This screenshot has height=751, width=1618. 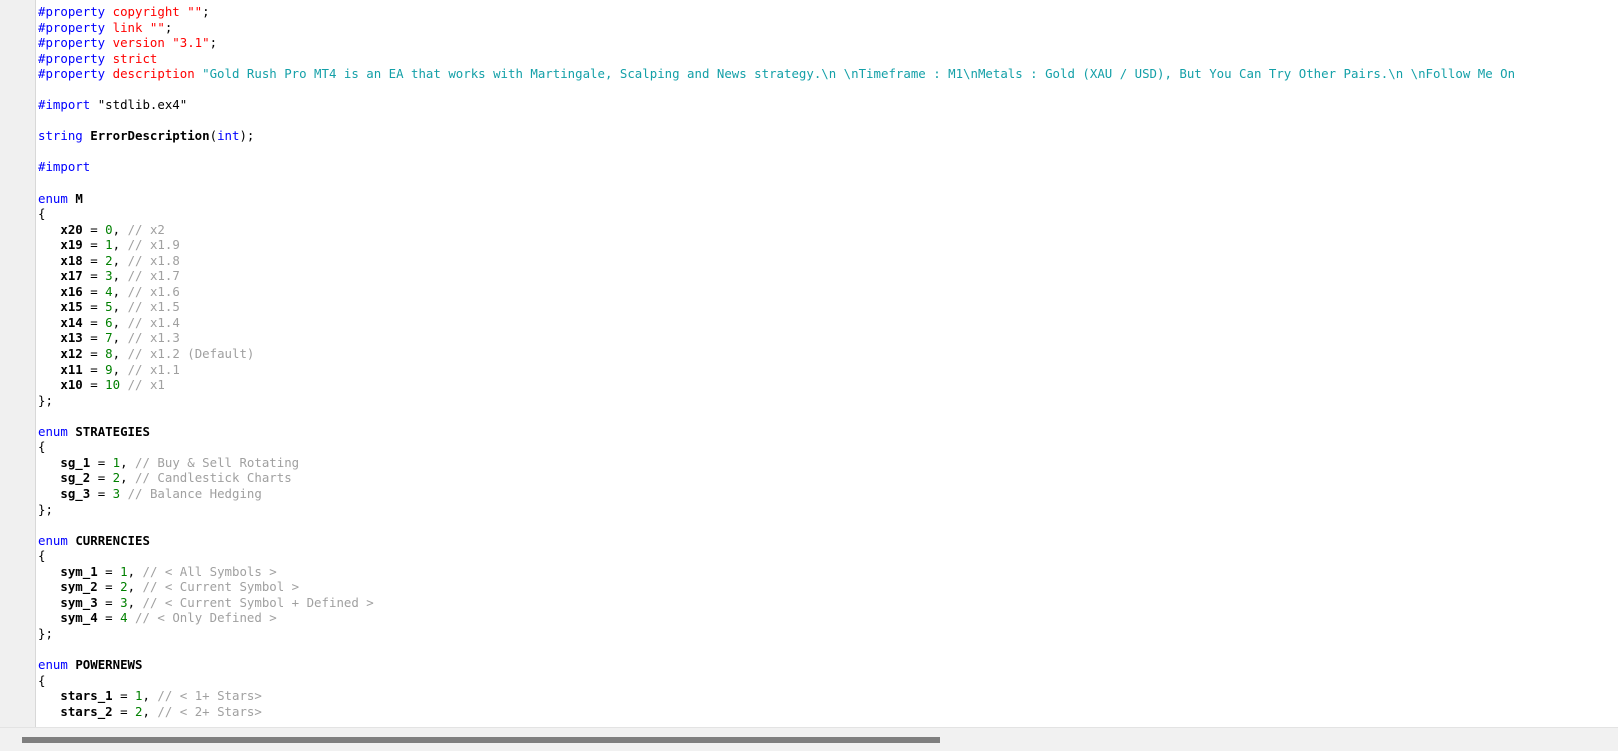 What do you see at coordinates (809, 323) in the screenshot?
I see `code-line: 21 x14 = 6, // x1.4` at bounding box center [809, 323].